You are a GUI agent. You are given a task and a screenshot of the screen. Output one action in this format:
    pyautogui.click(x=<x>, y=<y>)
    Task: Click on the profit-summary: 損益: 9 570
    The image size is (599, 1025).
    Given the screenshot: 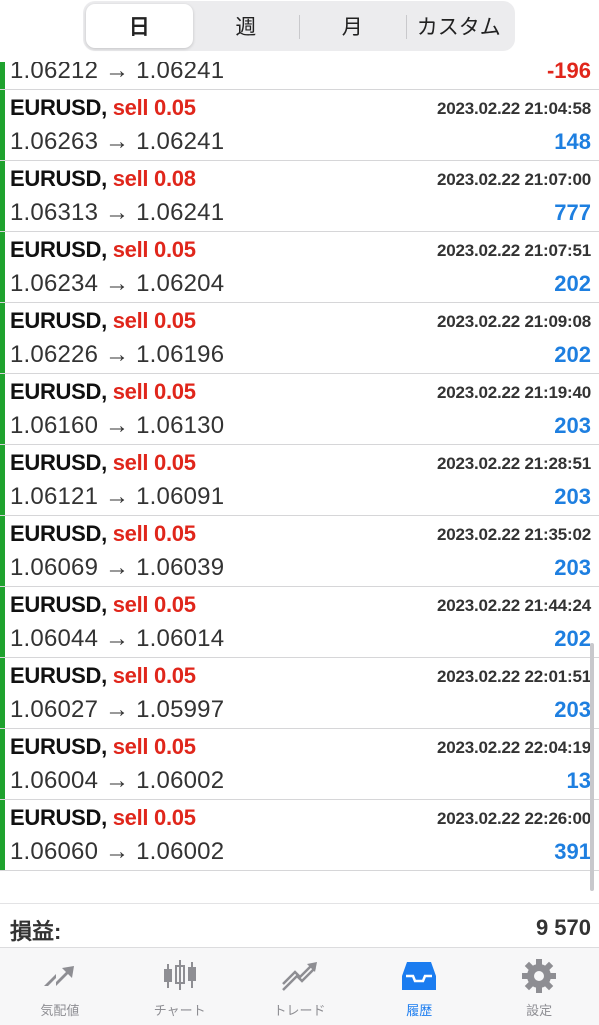 What is the action you would take?
    pyautogui.click(x=299, y=925)
    